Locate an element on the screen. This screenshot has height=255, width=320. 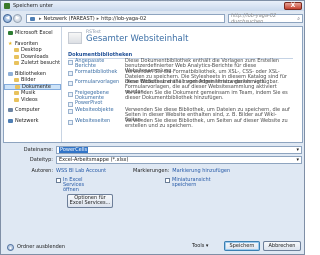
library-name: Angepasste Berichte is located at coordinates (100, 64).